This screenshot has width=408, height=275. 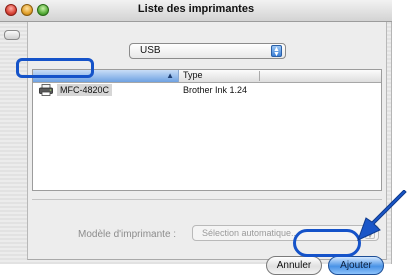 What do you see at coordinates (382, 215) in the screenshot?
I see `pointer-arrow-icon` at bounding box center [382, 215].